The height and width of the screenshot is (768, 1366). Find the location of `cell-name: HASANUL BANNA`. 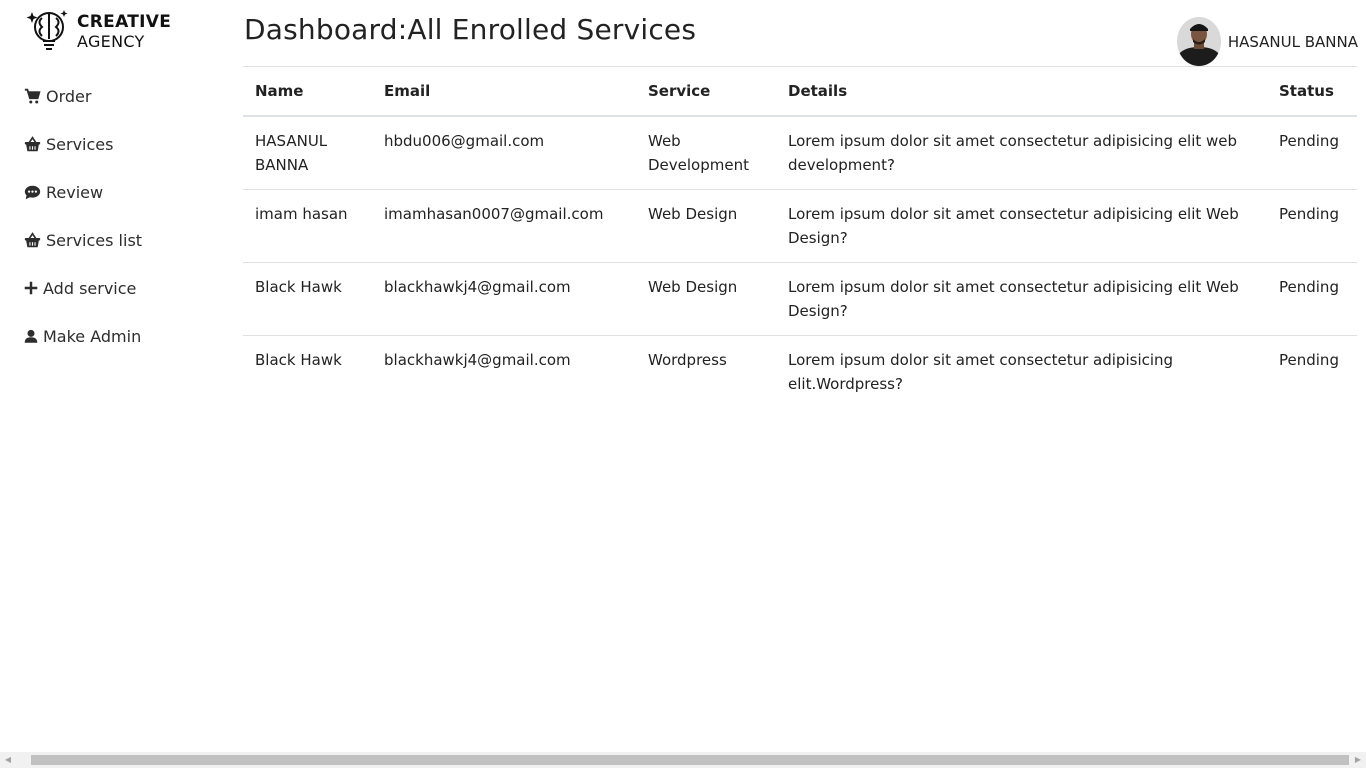

cell-name: HASANUL BANNA is located at coordinates (291, 153).